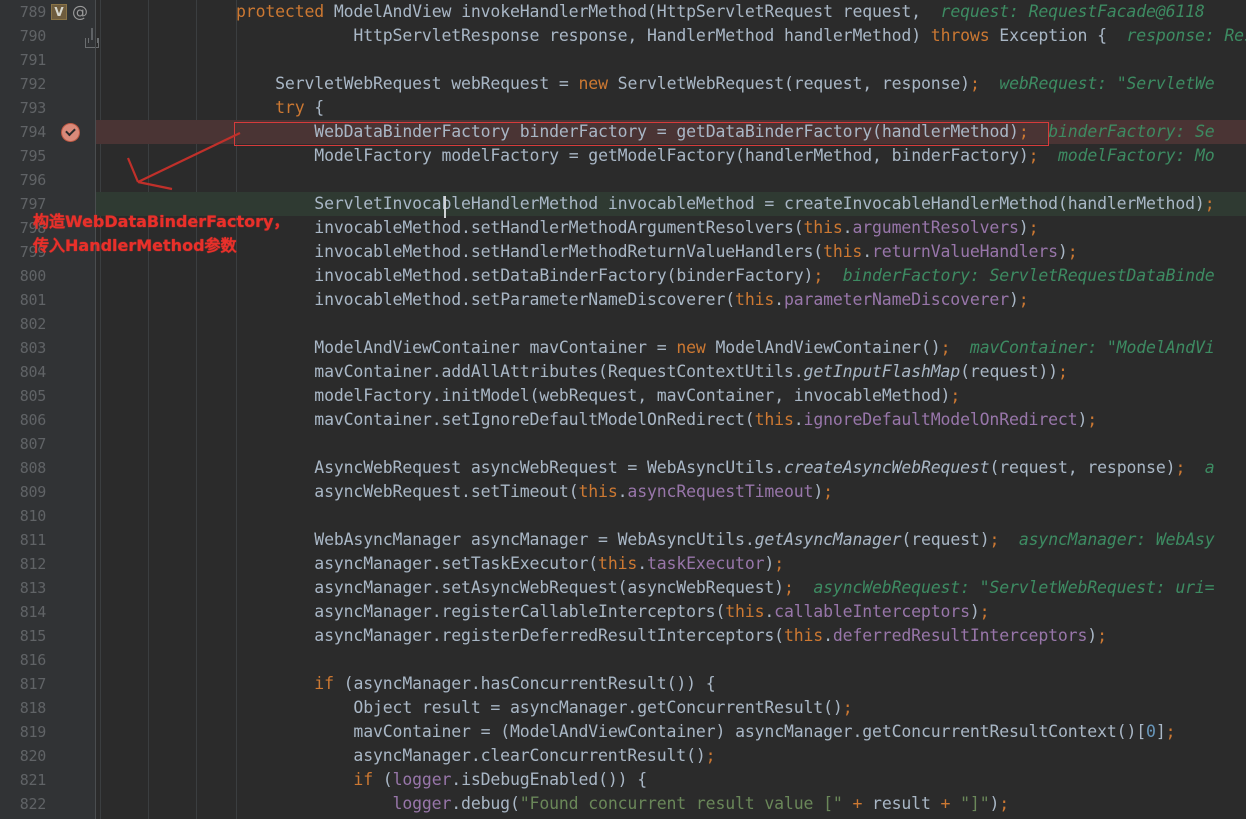  What do you see at coordinates (445, 207) in the screenshot?
I see `text-caret` at bounding box center [445, 207].